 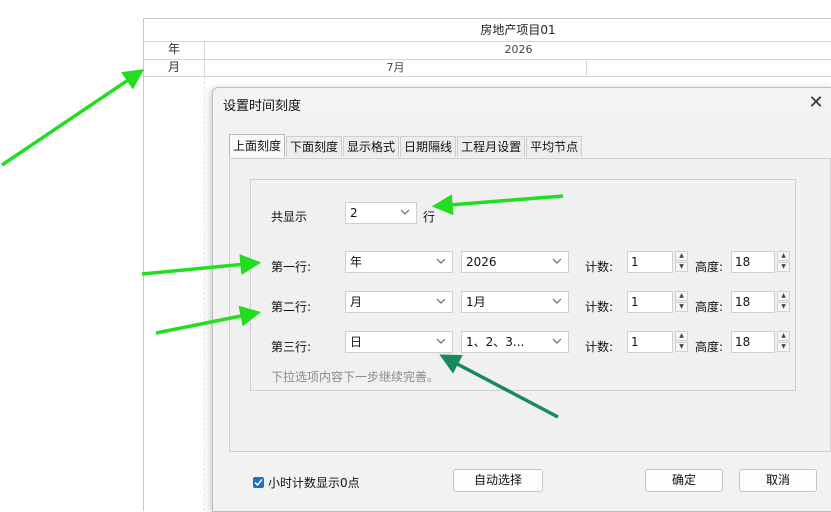 What do you see at coordinates (429, 217) in the screenshot?
I see `total-rows-suffix: 行` at bounding box center [429, 217].